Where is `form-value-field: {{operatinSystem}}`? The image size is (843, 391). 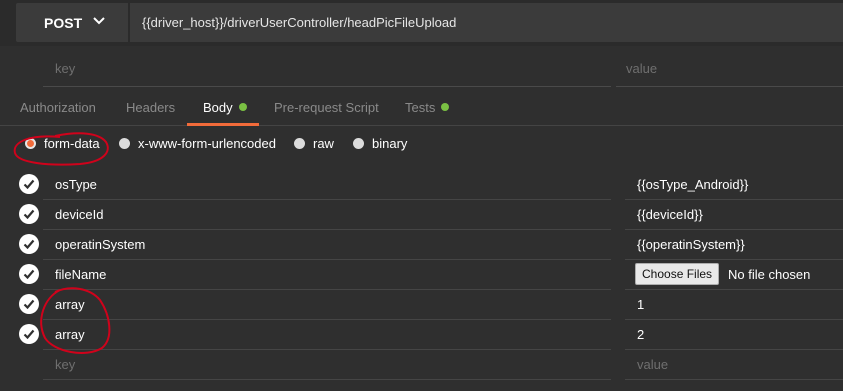 form-value-field: {{operatinSystem}} is located at coordinates (734, 245).